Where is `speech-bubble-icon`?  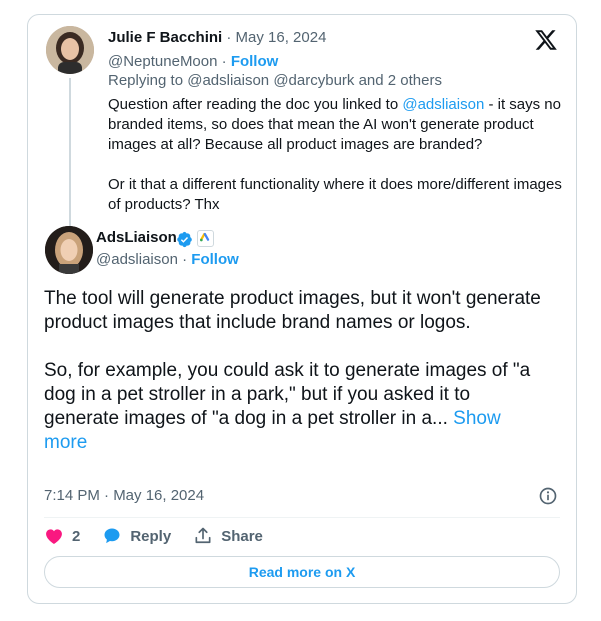 speech-bubble-icon is located at coordinates (112, 536).